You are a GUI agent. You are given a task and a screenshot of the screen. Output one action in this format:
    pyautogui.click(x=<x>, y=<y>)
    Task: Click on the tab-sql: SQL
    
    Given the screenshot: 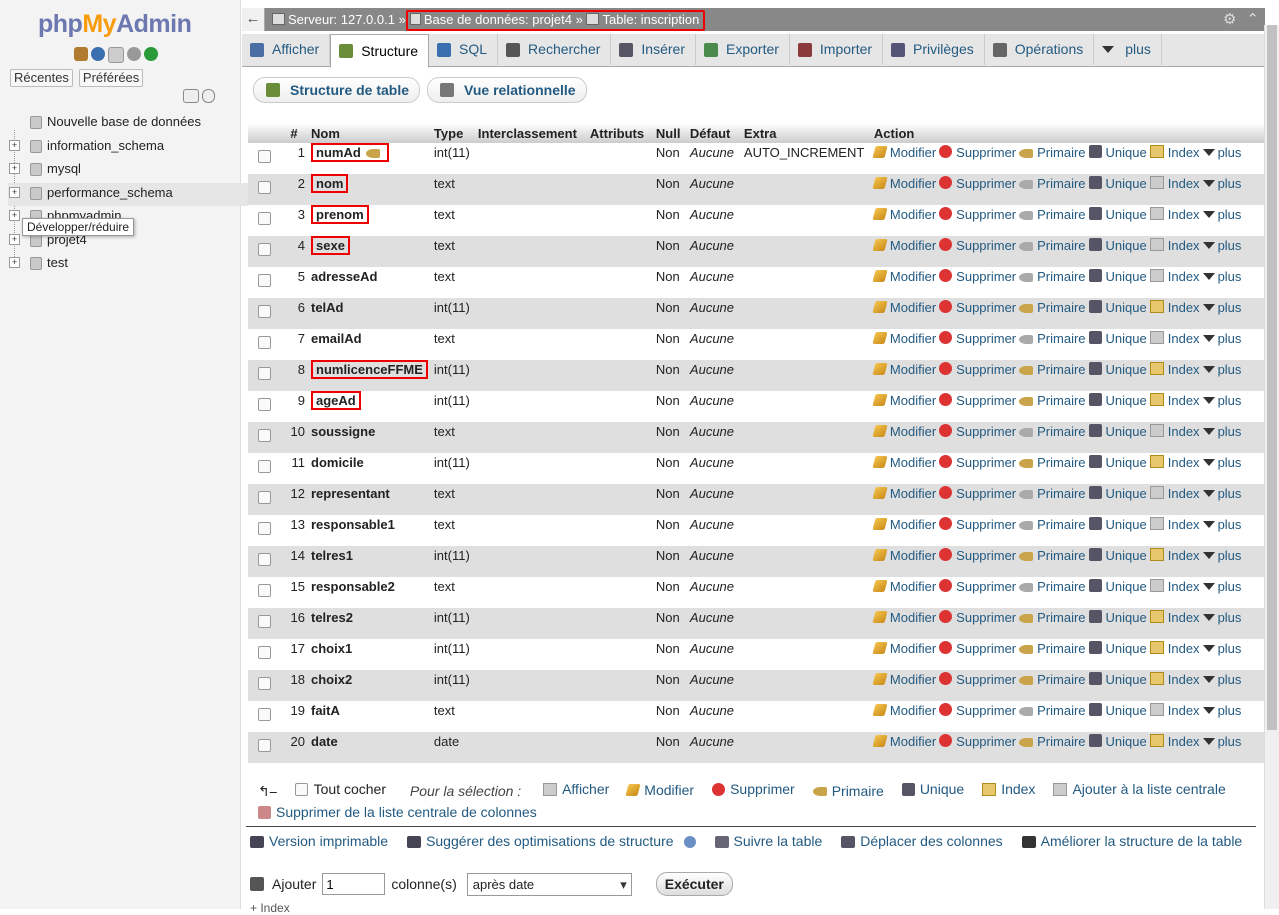 What is the action you would take?
    pyautogui.click(x=464, y=49)
    